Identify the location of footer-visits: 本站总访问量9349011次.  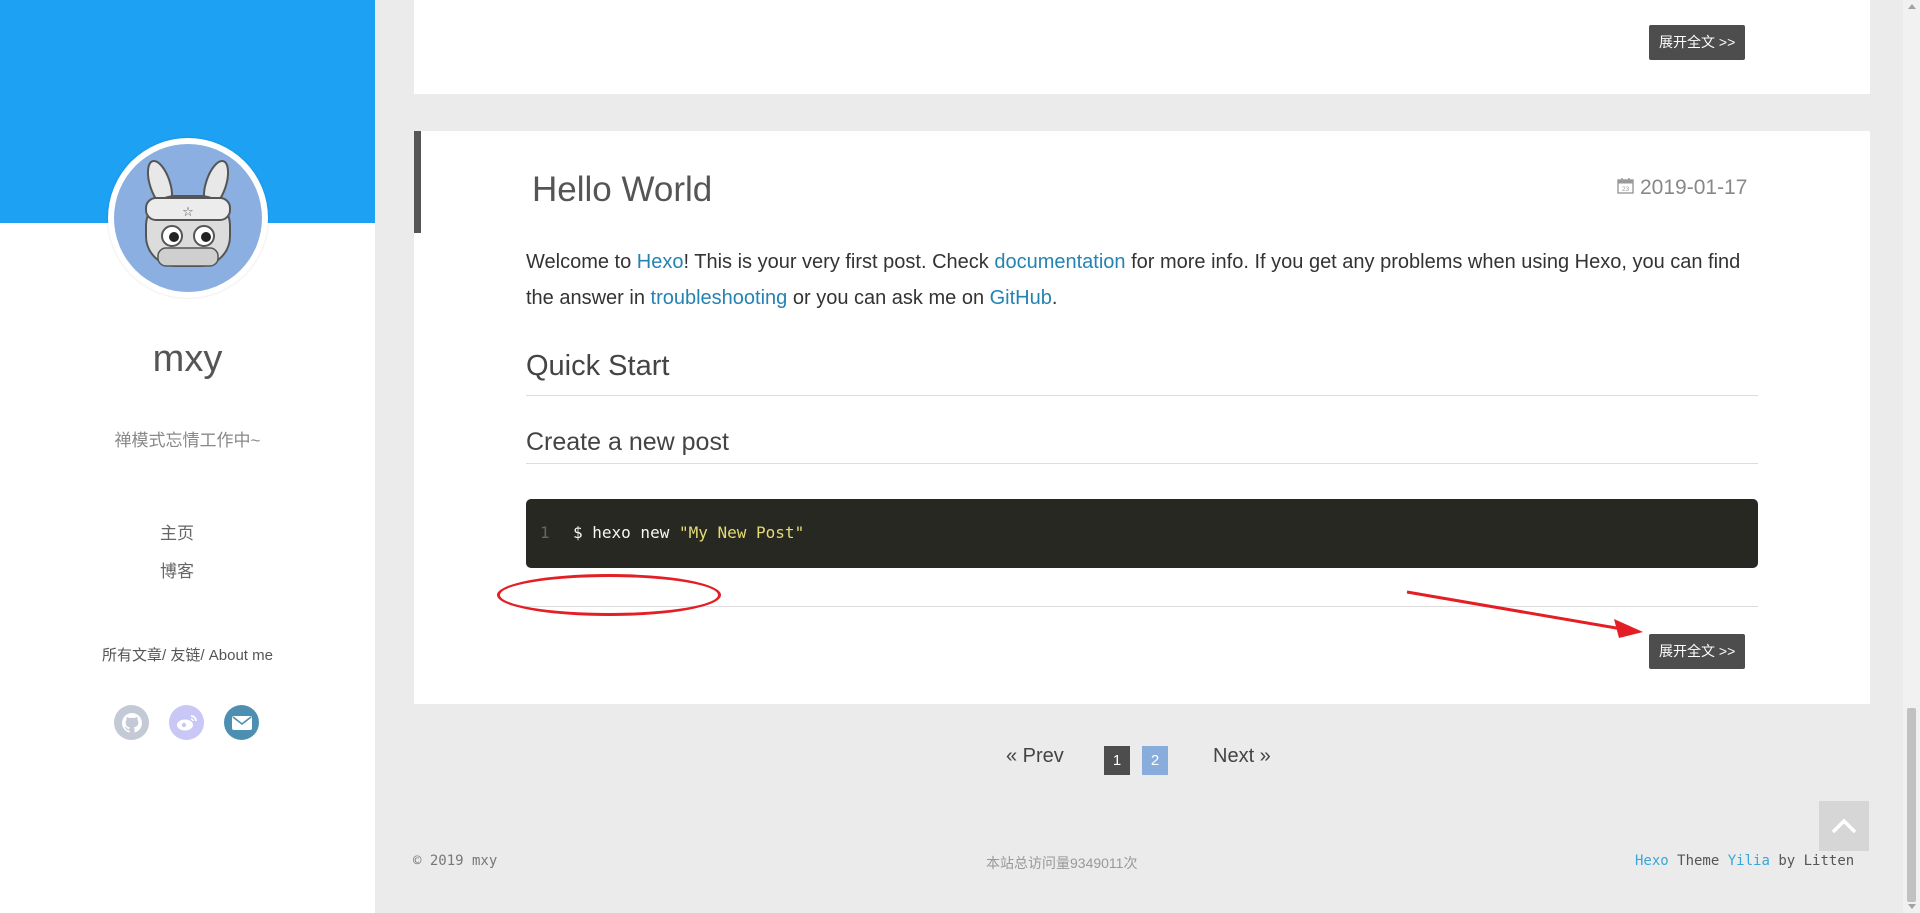
(1062, 863).